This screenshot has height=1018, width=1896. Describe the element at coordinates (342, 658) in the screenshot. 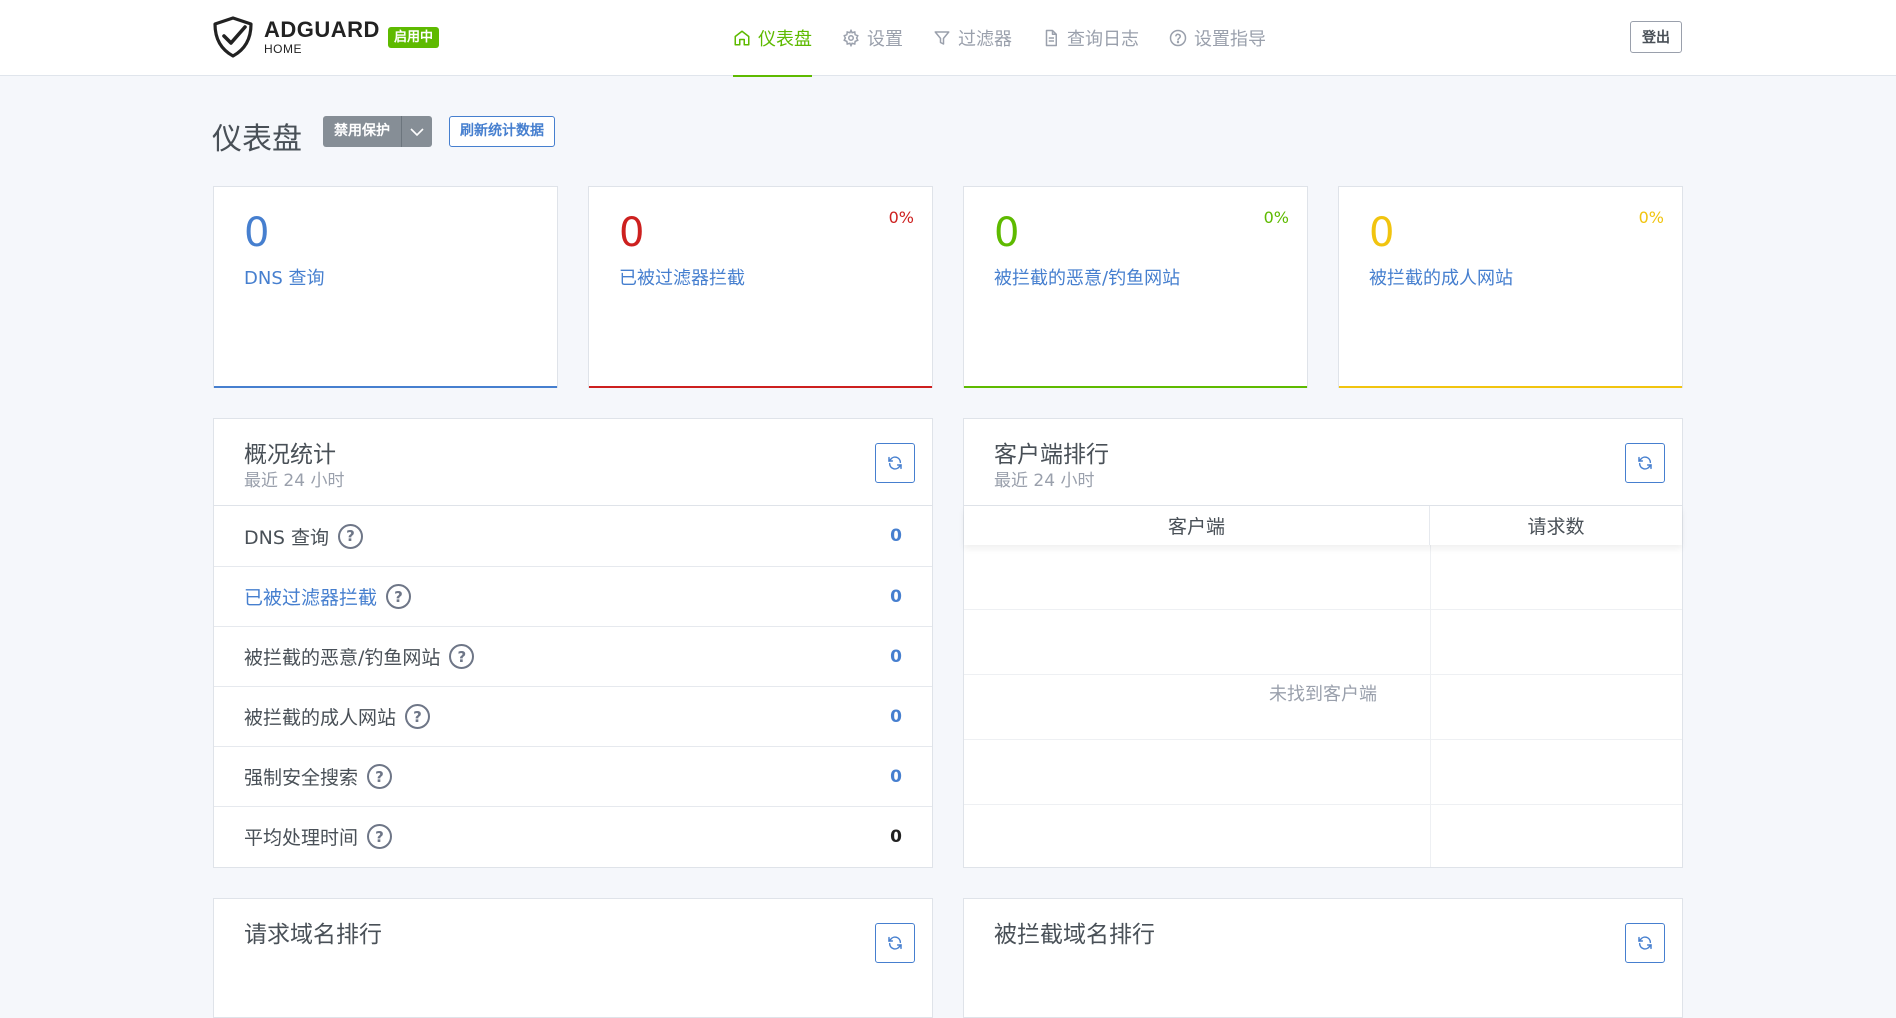

I see `row-label: 被拦截的恶意/钓鱼网站` at that location.